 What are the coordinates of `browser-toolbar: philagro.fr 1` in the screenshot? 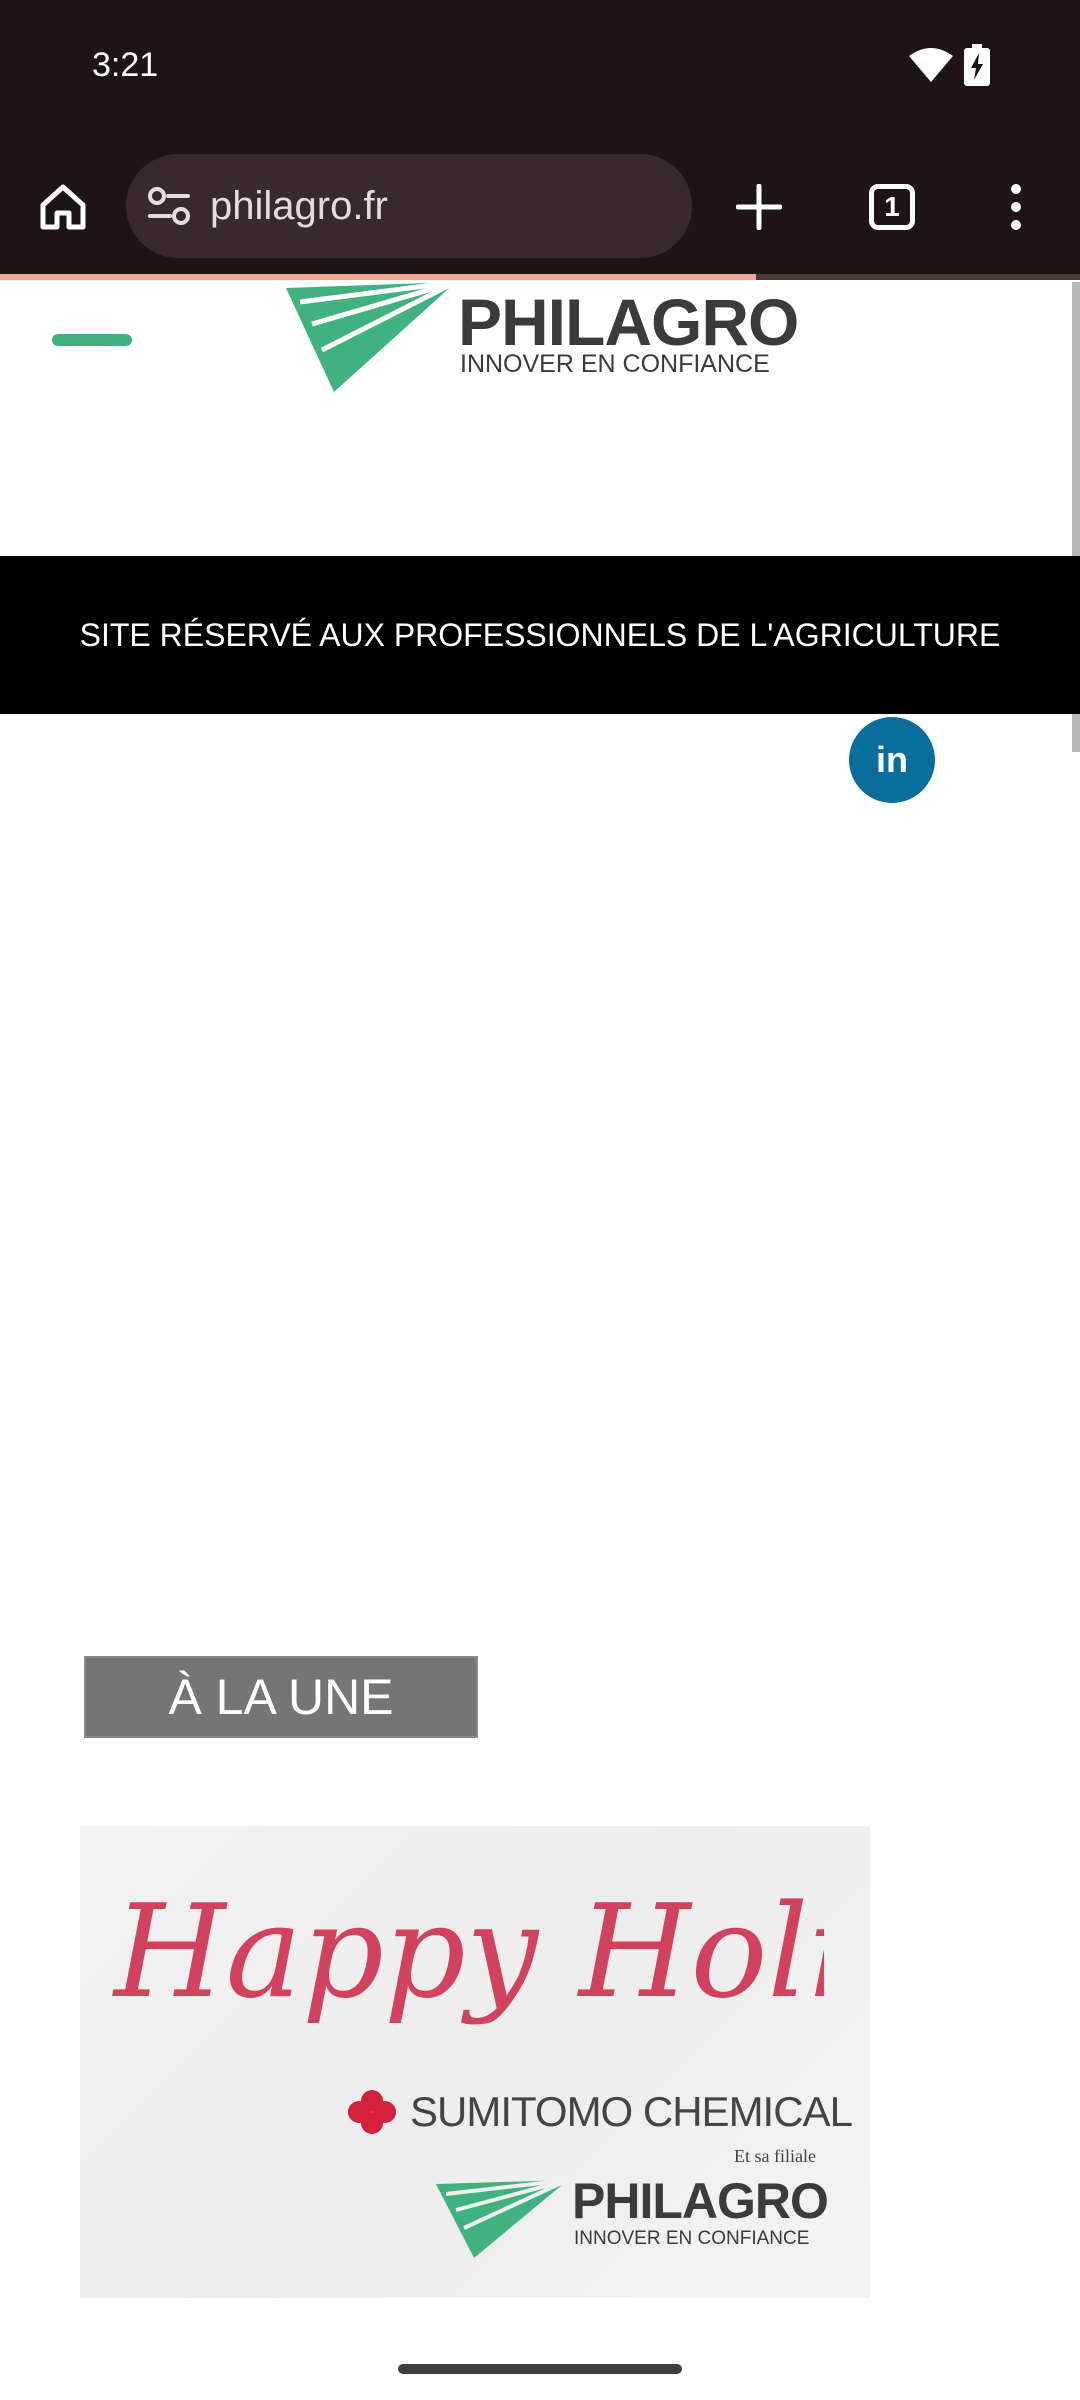 It's located at (540, 207).